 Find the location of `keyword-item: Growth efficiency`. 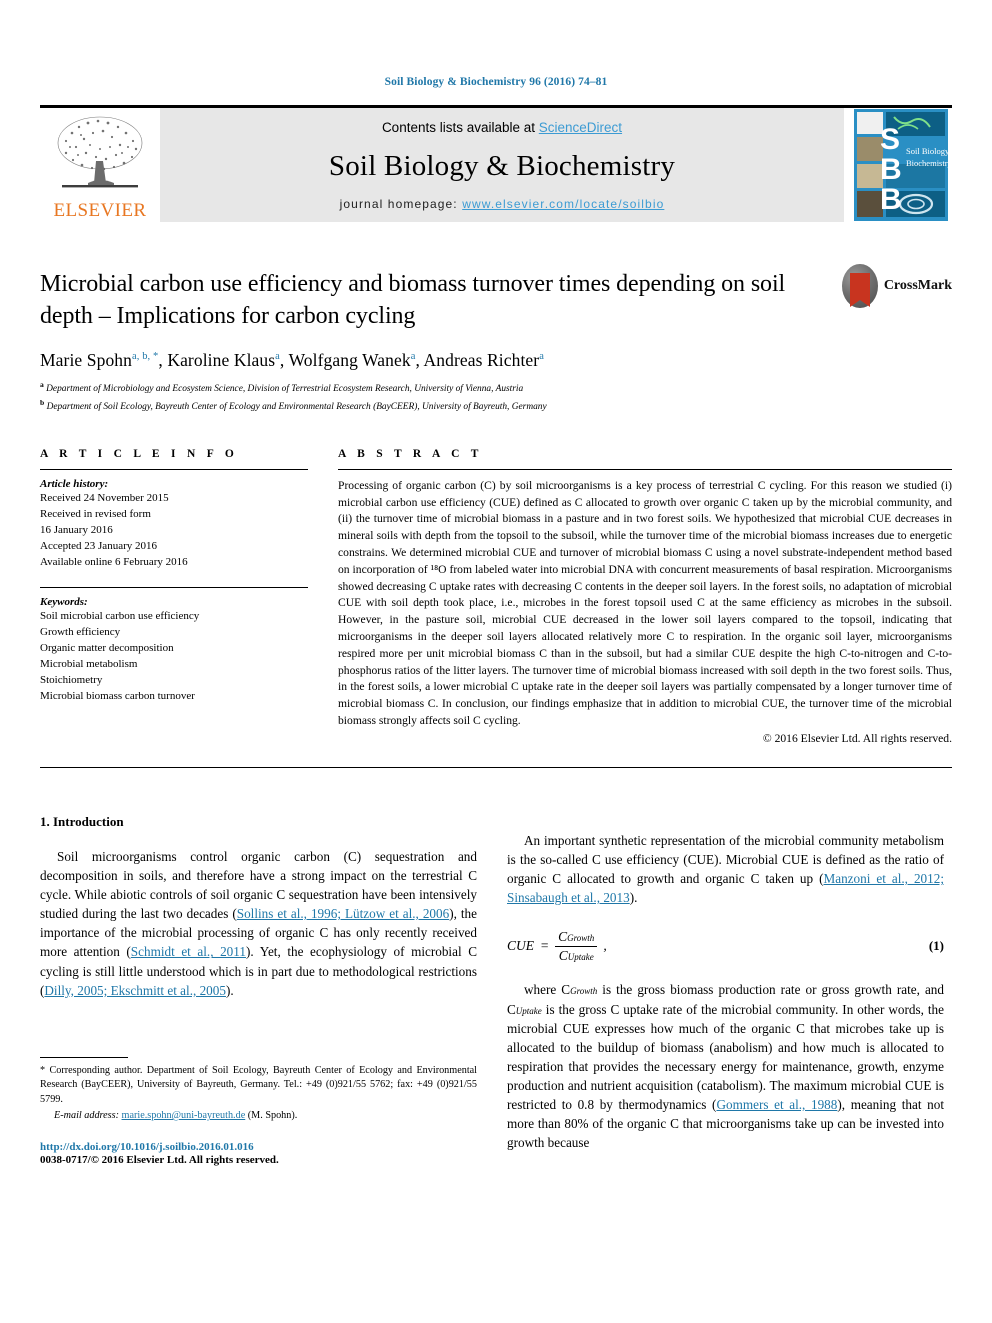

keyword-item: Growth efficiency is located at coordinates (80, 631).